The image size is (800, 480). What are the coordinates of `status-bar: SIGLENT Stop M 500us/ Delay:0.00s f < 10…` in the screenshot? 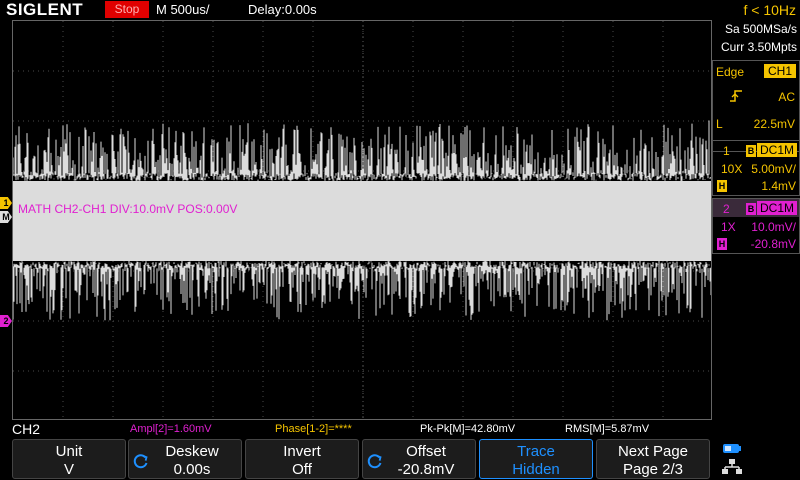 It's located at (400, 10).